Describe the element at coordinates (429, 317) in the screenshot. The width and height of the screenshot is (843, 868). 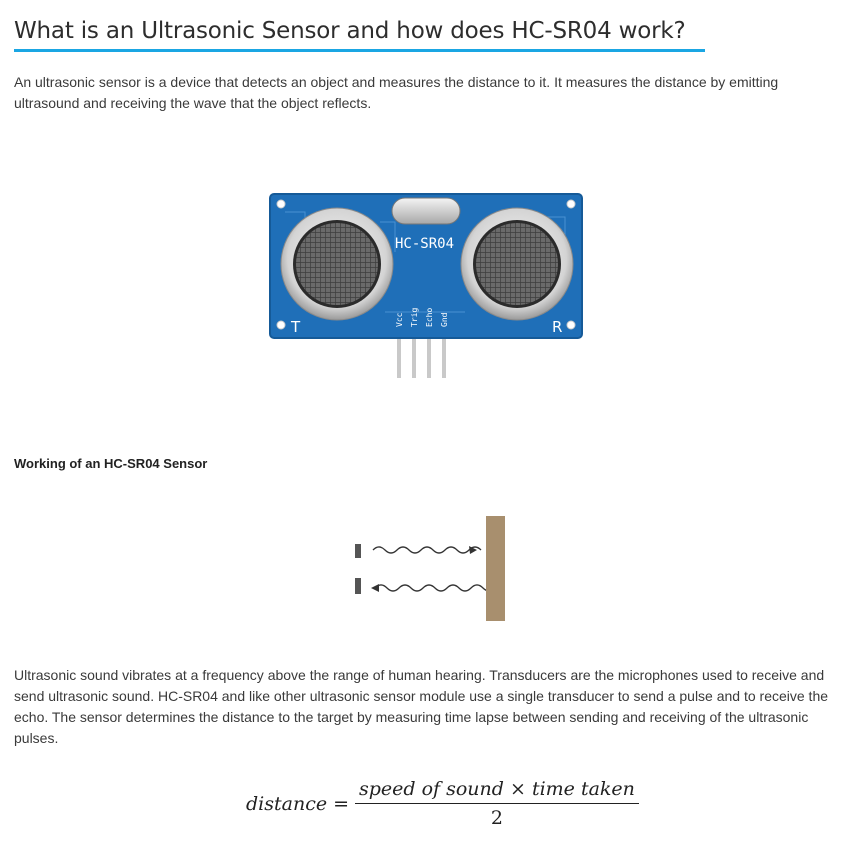
I see `pin-label-echo: Echo` at that location.